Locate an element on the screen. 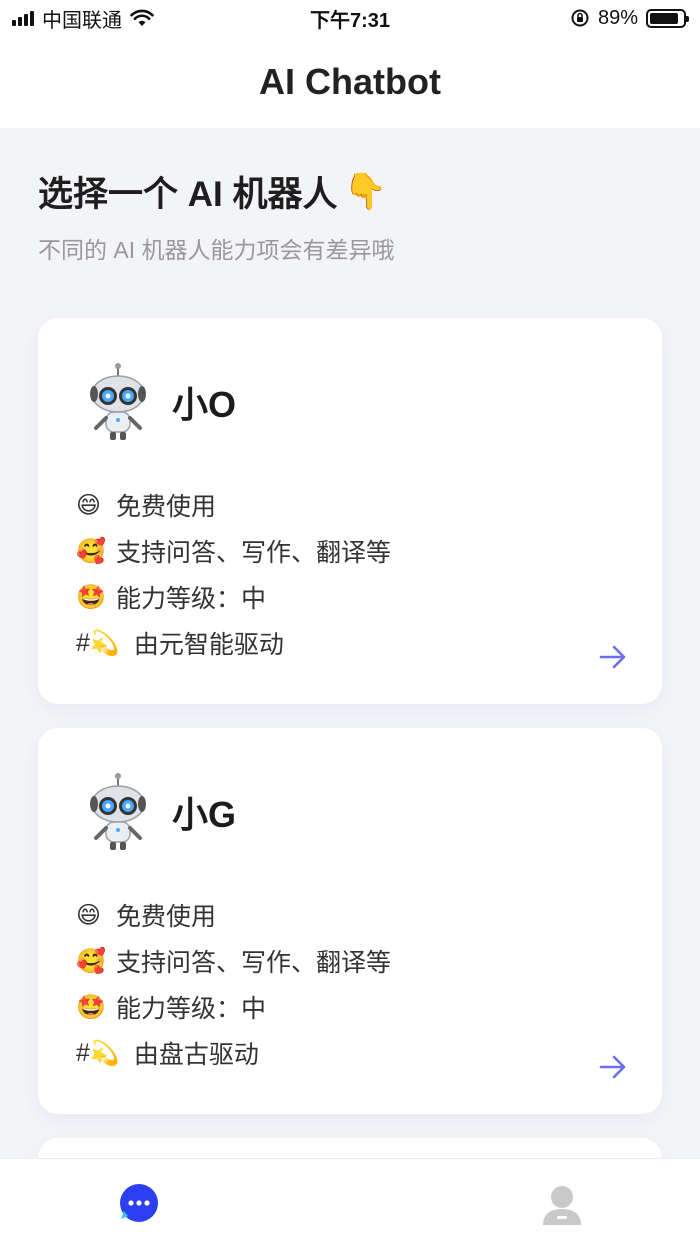  wifi-icon is located at coordinates (142, 17).